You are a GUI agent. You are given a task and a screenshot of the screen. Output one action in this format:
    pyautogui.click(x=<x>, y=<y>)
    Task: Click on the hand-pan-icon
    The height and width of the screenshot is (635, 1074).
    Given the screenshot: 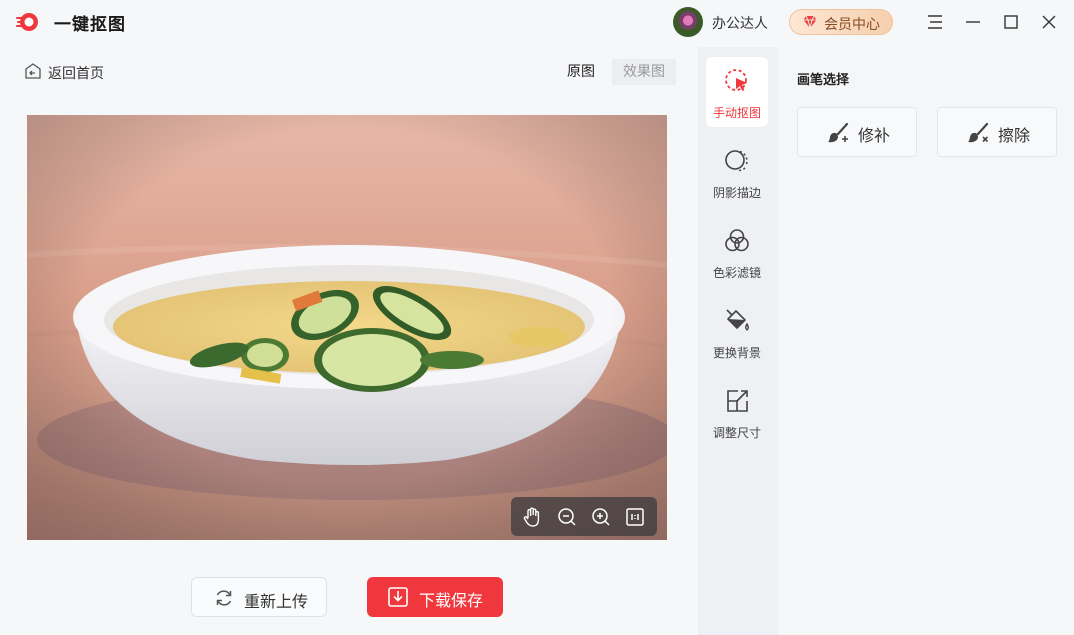 What is the action you would take?
    pyautogui.click(x=533, y=517)
    